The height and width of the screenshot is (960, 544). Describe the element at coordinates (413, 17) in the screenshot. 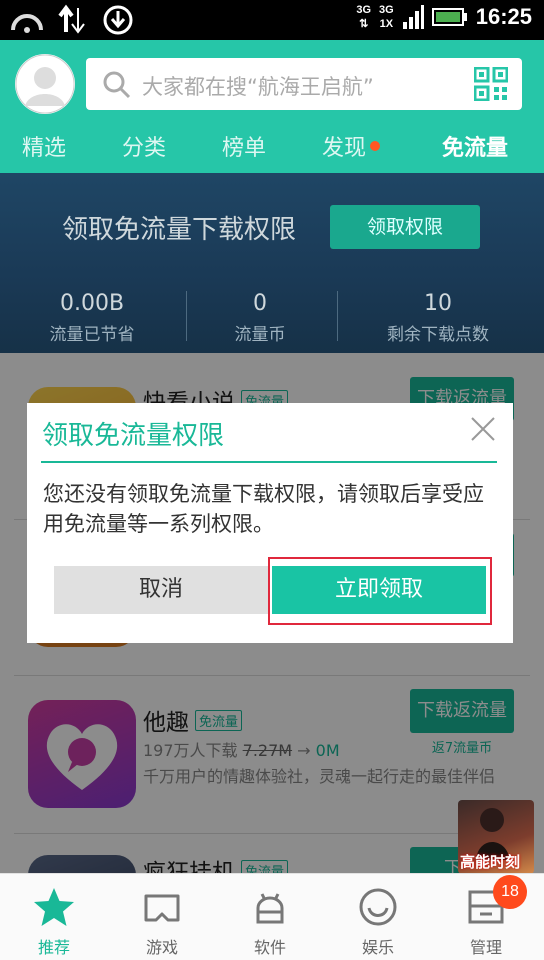

I see `signal-bars-icon` at that location.